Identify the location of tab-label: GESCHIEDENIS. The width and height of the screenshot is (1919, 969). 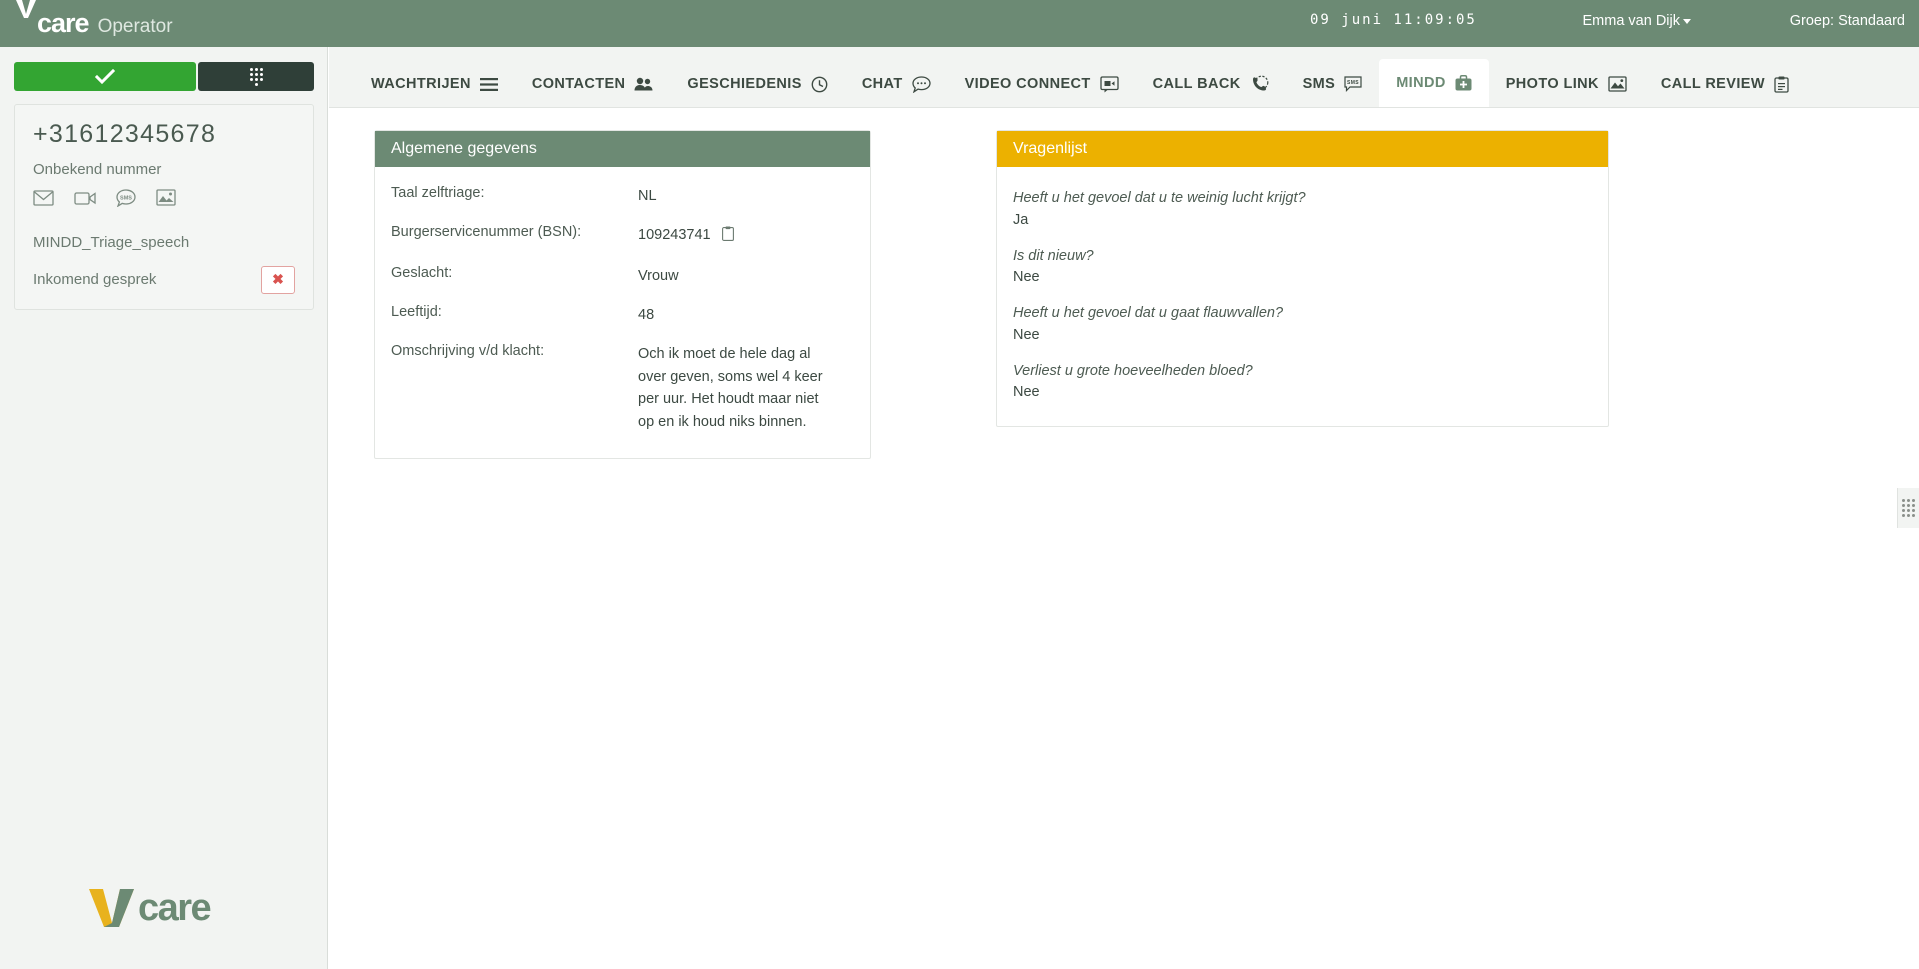
(744, 84).